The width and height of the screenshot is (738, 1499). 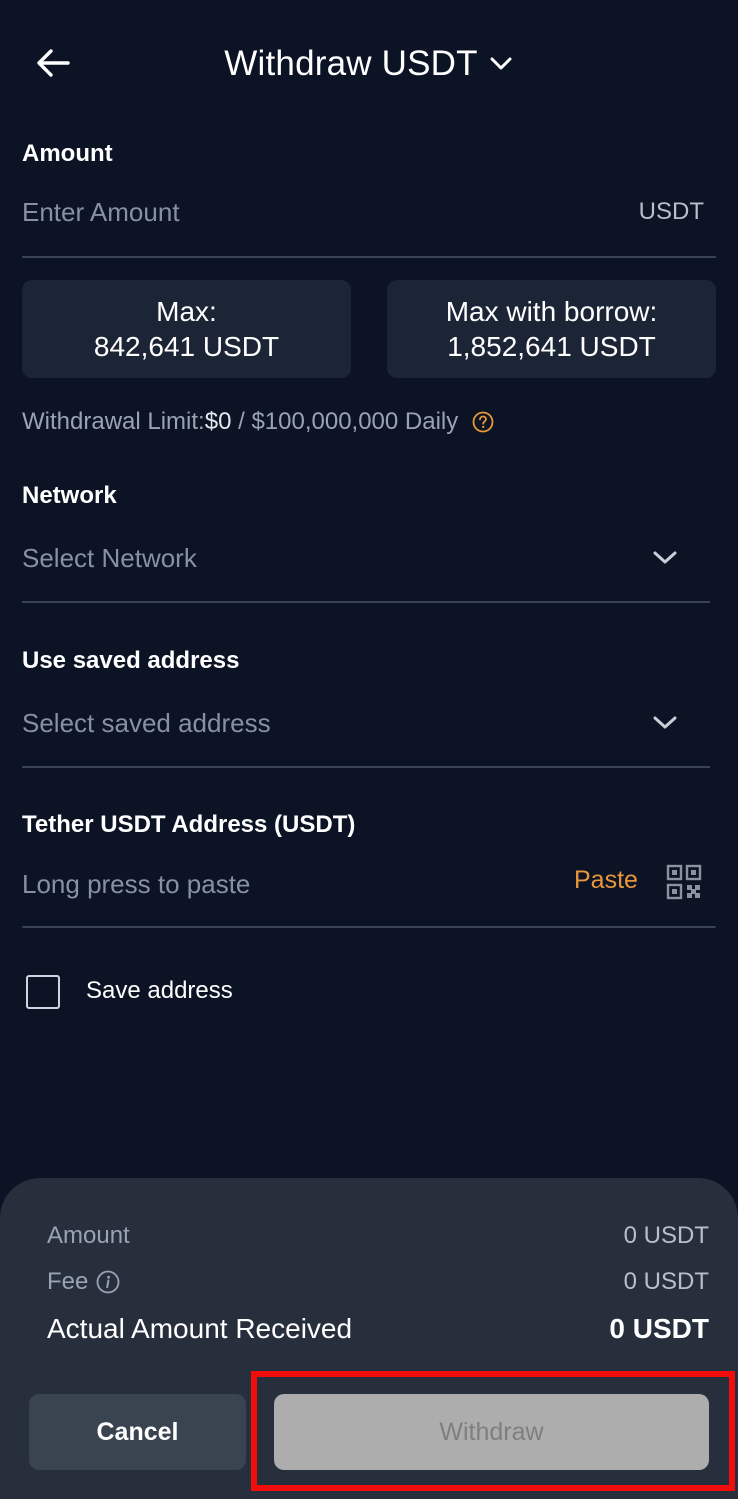 I want to click on summary-actual-value: 0 USDT, so click(x=659, y=1328).